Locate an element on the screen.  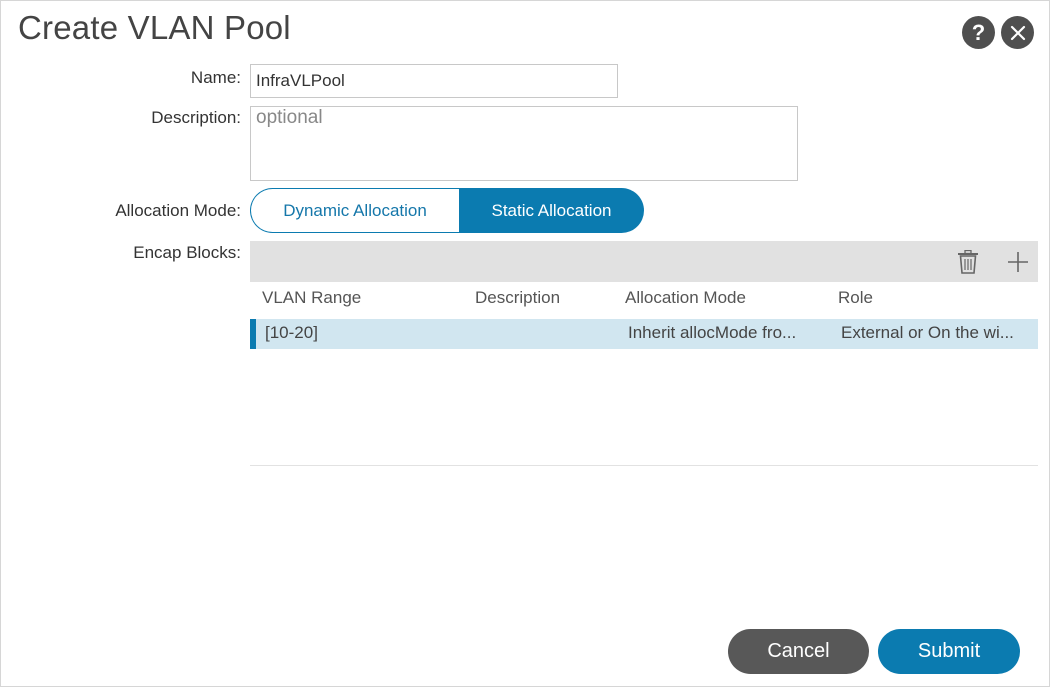
static-allocation-option: Static Allocation is located at coordinates (551, 210).